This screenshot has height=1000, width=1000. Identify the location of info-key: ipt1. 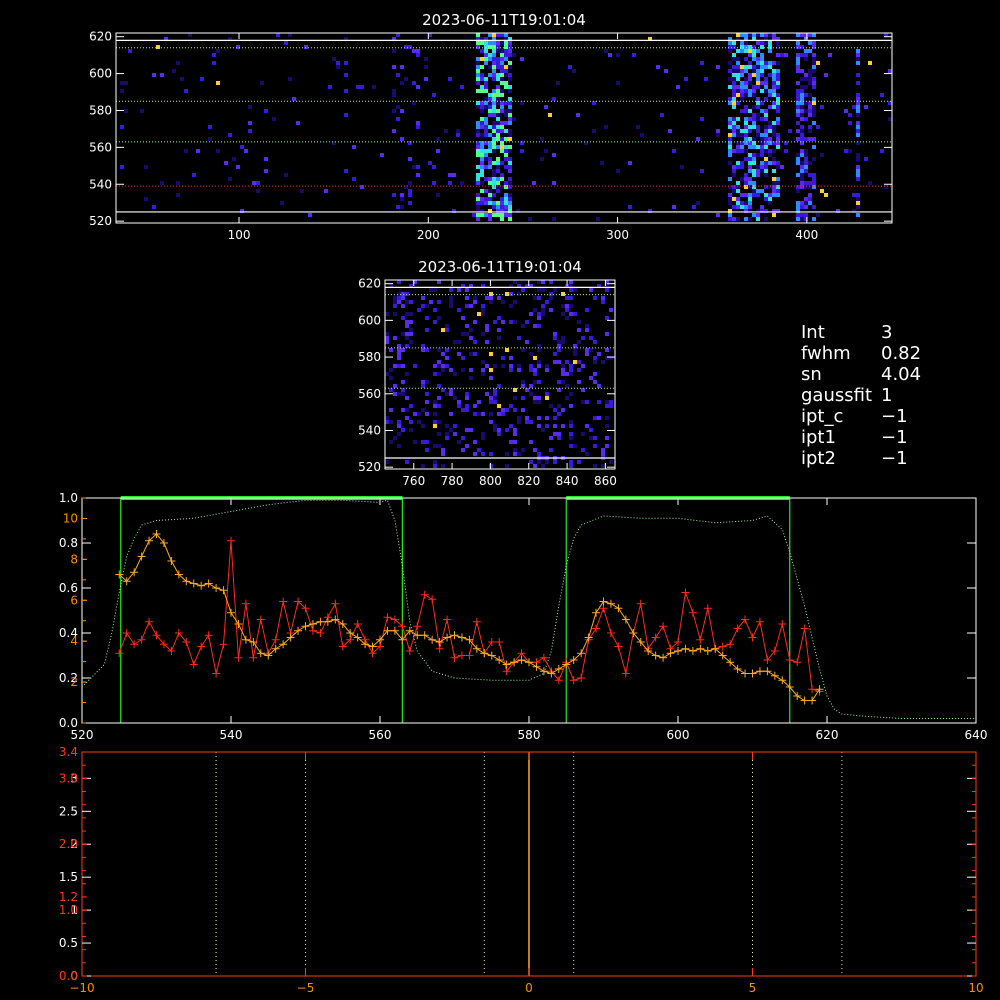
(818, 437).